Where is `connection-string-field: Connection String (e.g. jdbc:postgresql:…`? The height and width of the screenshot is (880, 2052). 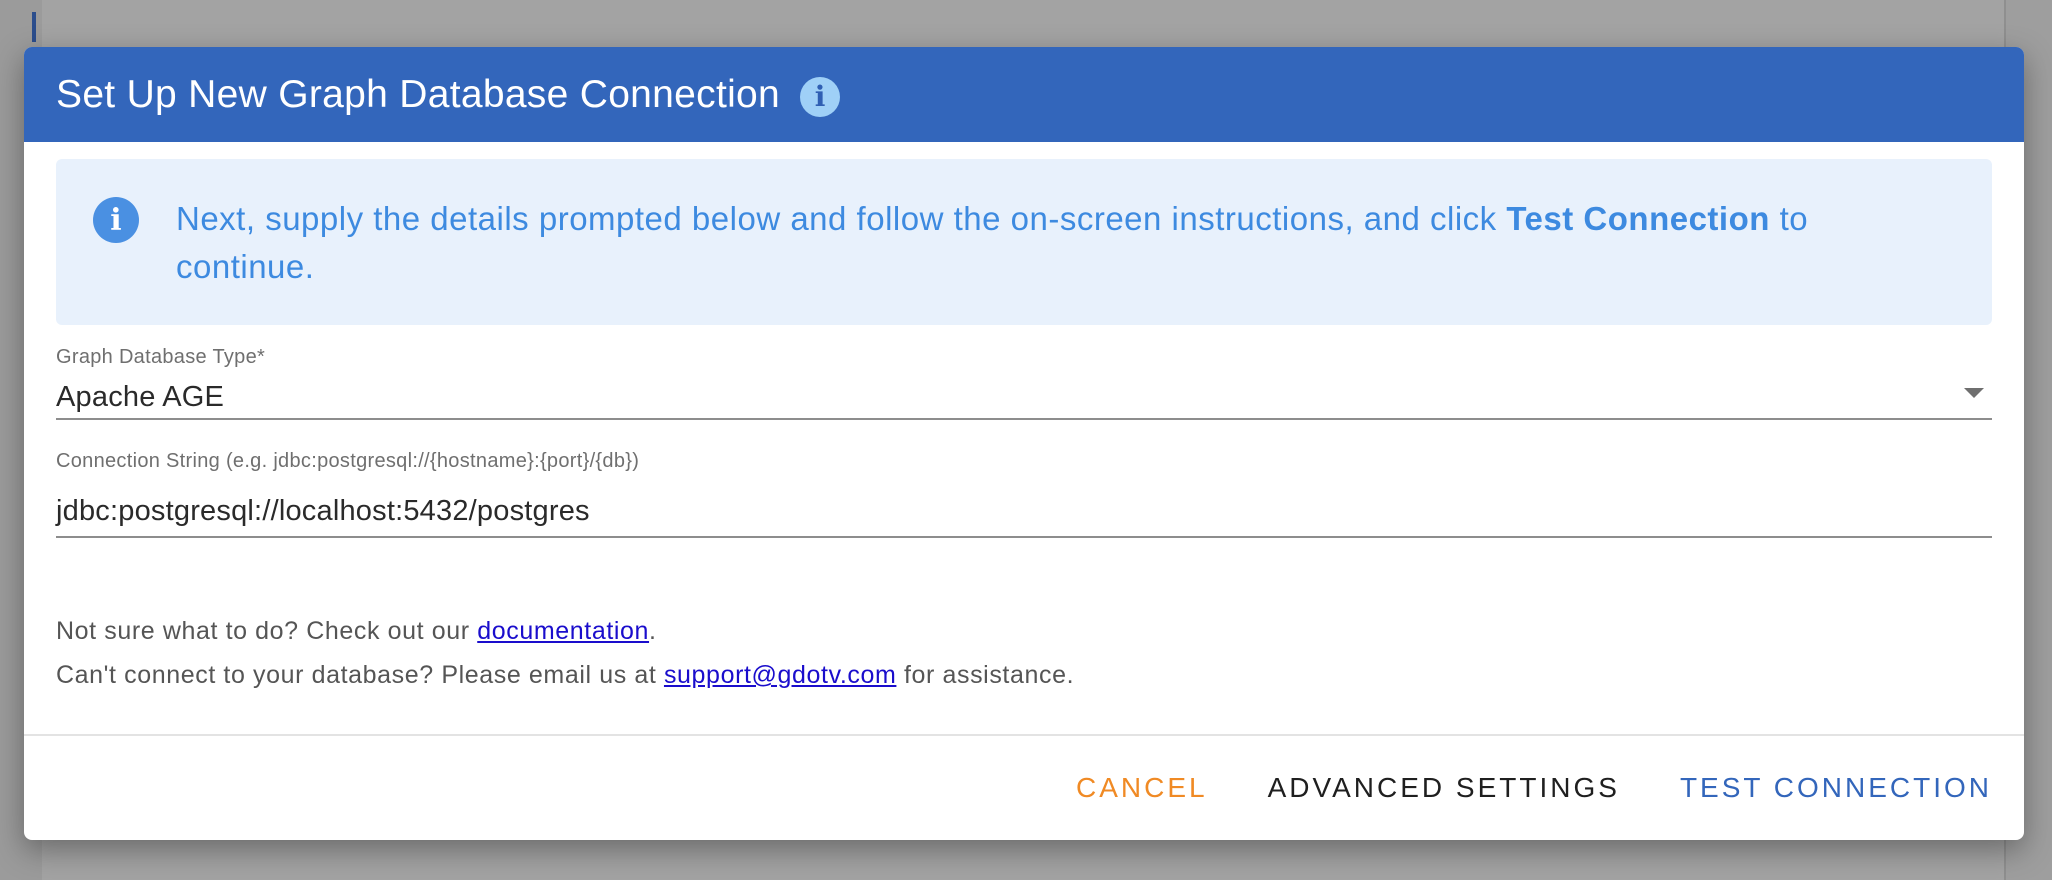 connection-string-field: Connection String (e.g. jdbc:postgresql:… is located at coordinates (1024, 495).